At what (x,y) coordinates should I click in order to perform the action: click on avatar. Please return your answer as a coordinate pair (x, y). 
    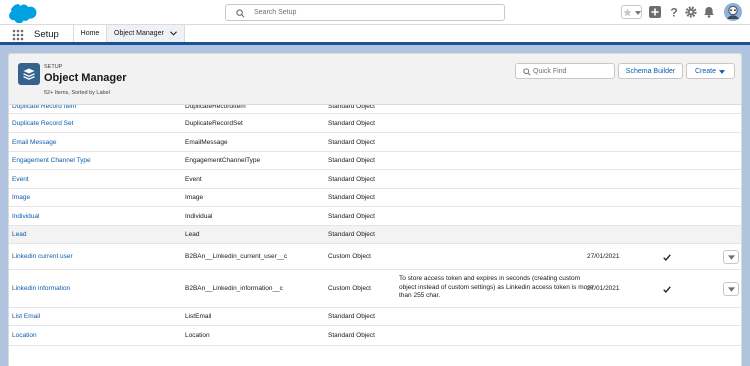
    Looking at the image, I should click on (733, 12).